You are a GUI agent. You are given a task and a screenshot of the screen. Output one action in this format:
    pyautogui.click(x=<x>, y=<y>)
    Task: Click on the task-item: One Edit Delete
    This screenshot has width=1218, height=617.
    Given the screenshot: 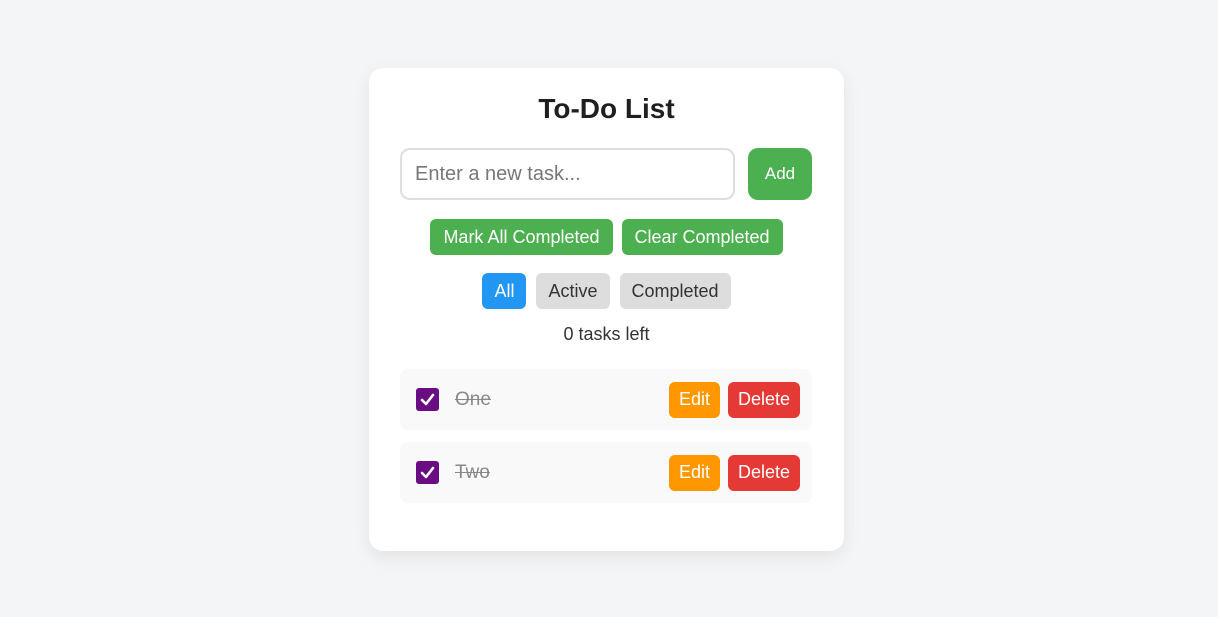 What is the action you would take?
    pyautogui.click(x=606, y=399)
    